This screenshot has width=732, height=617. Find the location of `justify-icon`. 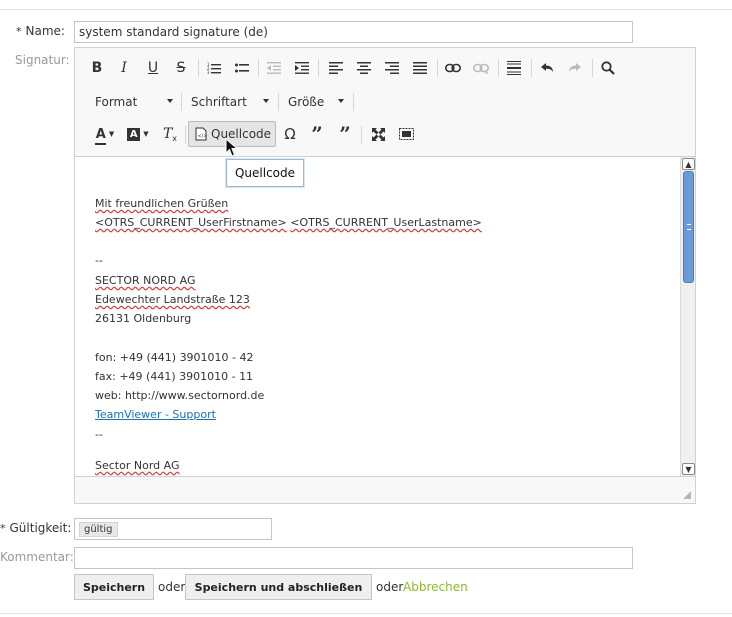

justify-icon is located at coordinates (420, 68).